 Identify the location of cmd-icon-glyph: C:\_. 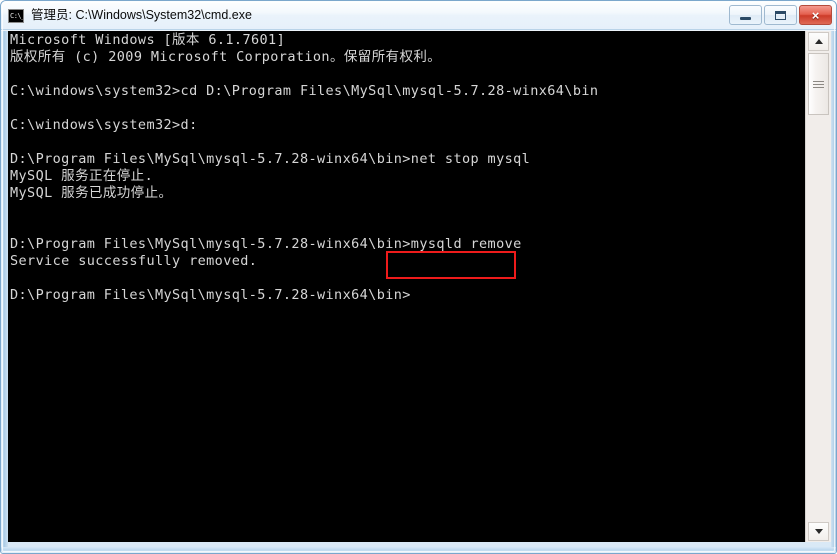
(17, 16).